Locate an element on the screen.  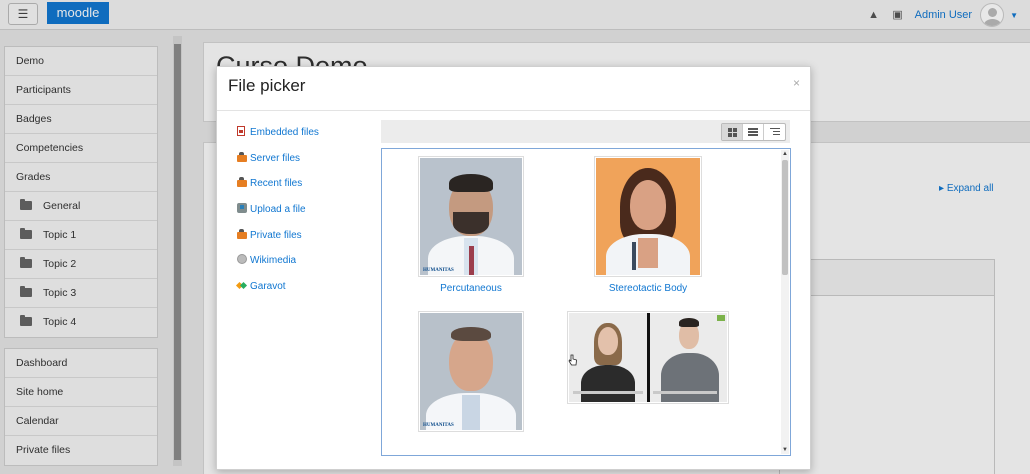
file-tile: Stereotactic Body is located at coordinates (648, 225).